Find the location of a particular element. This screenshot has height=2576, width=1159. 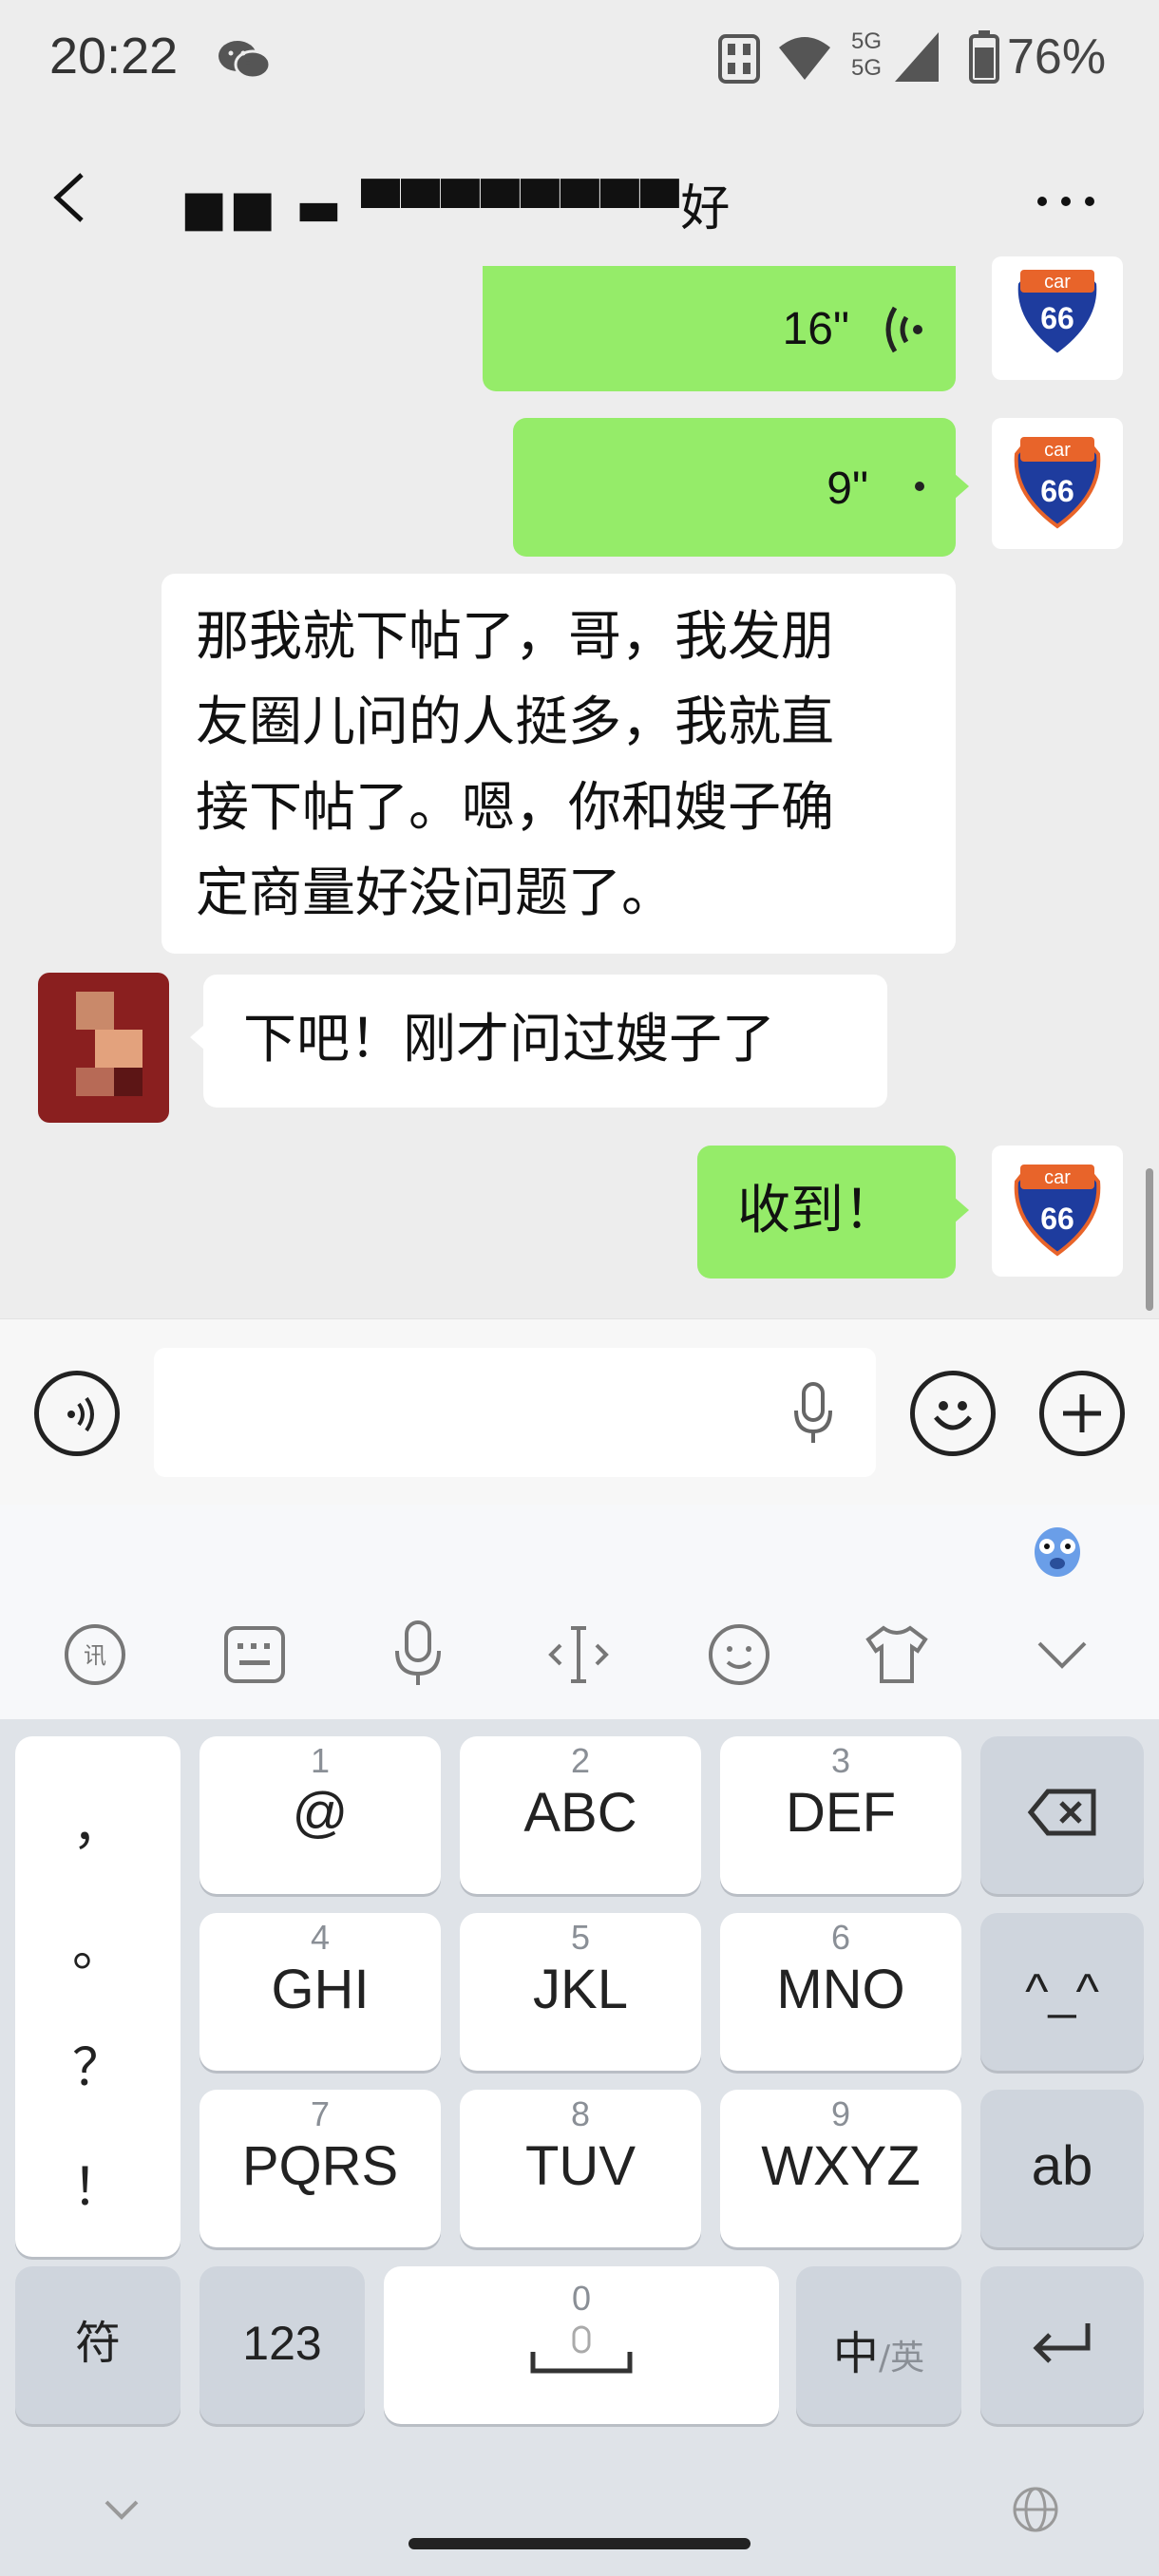

message-line: 友圈儿问的人挺多，我就直 is located at coordinates (515, 722).